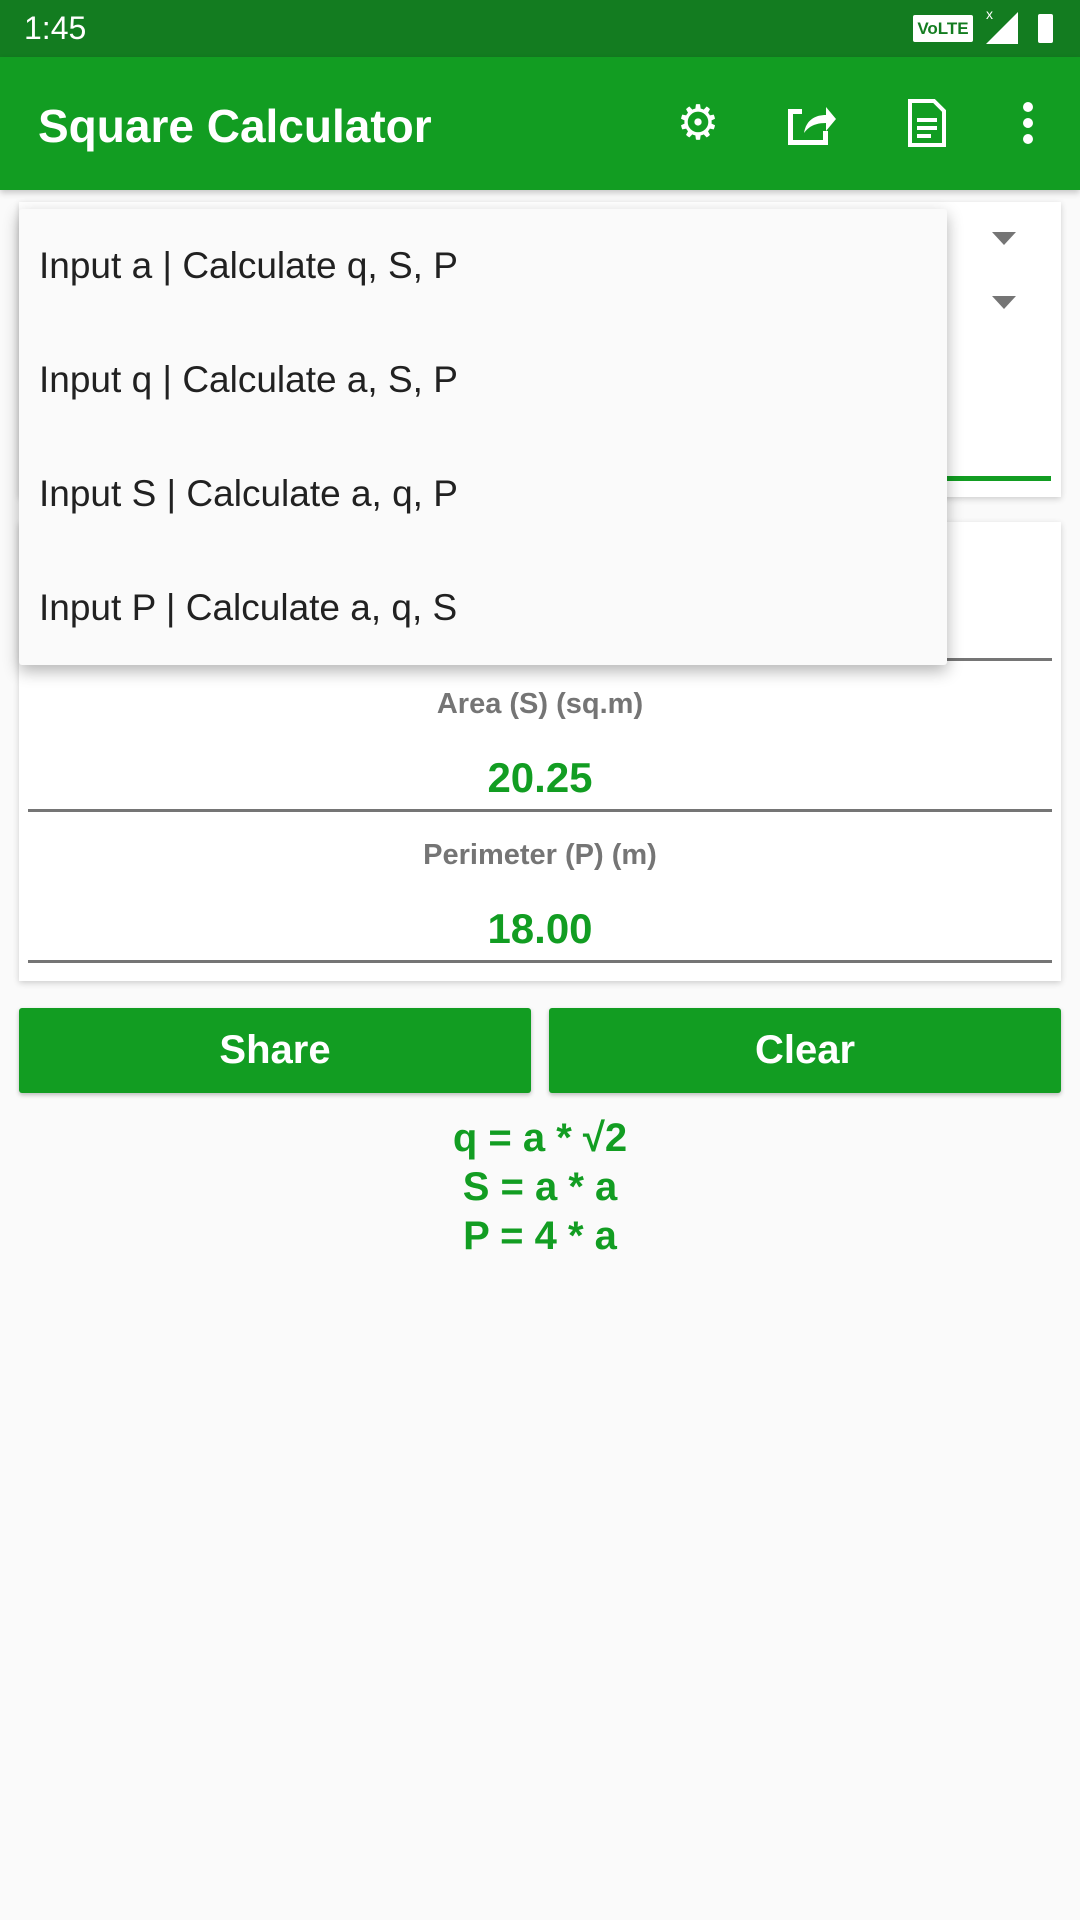 This screenshot has height=1920, width=1080. Describe the element at coordinates (943, 28) in the screenshot. I see `volte-icon: VoLTE` at that location.